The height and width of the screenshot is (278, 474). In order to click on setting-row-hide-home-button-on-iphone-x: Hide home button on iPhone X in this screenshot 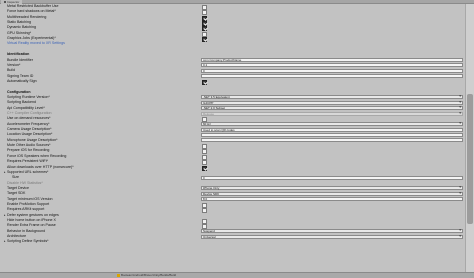, I will do `click(232, 221)`.